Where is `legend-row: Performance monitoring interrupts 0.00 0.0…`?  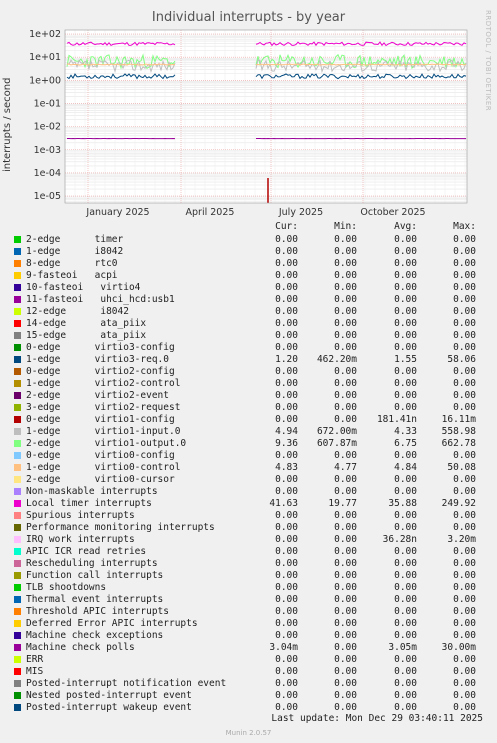
legend-row: Performance monitoring interrupts 0.00 0.0… is located at coordinates (248, 528).